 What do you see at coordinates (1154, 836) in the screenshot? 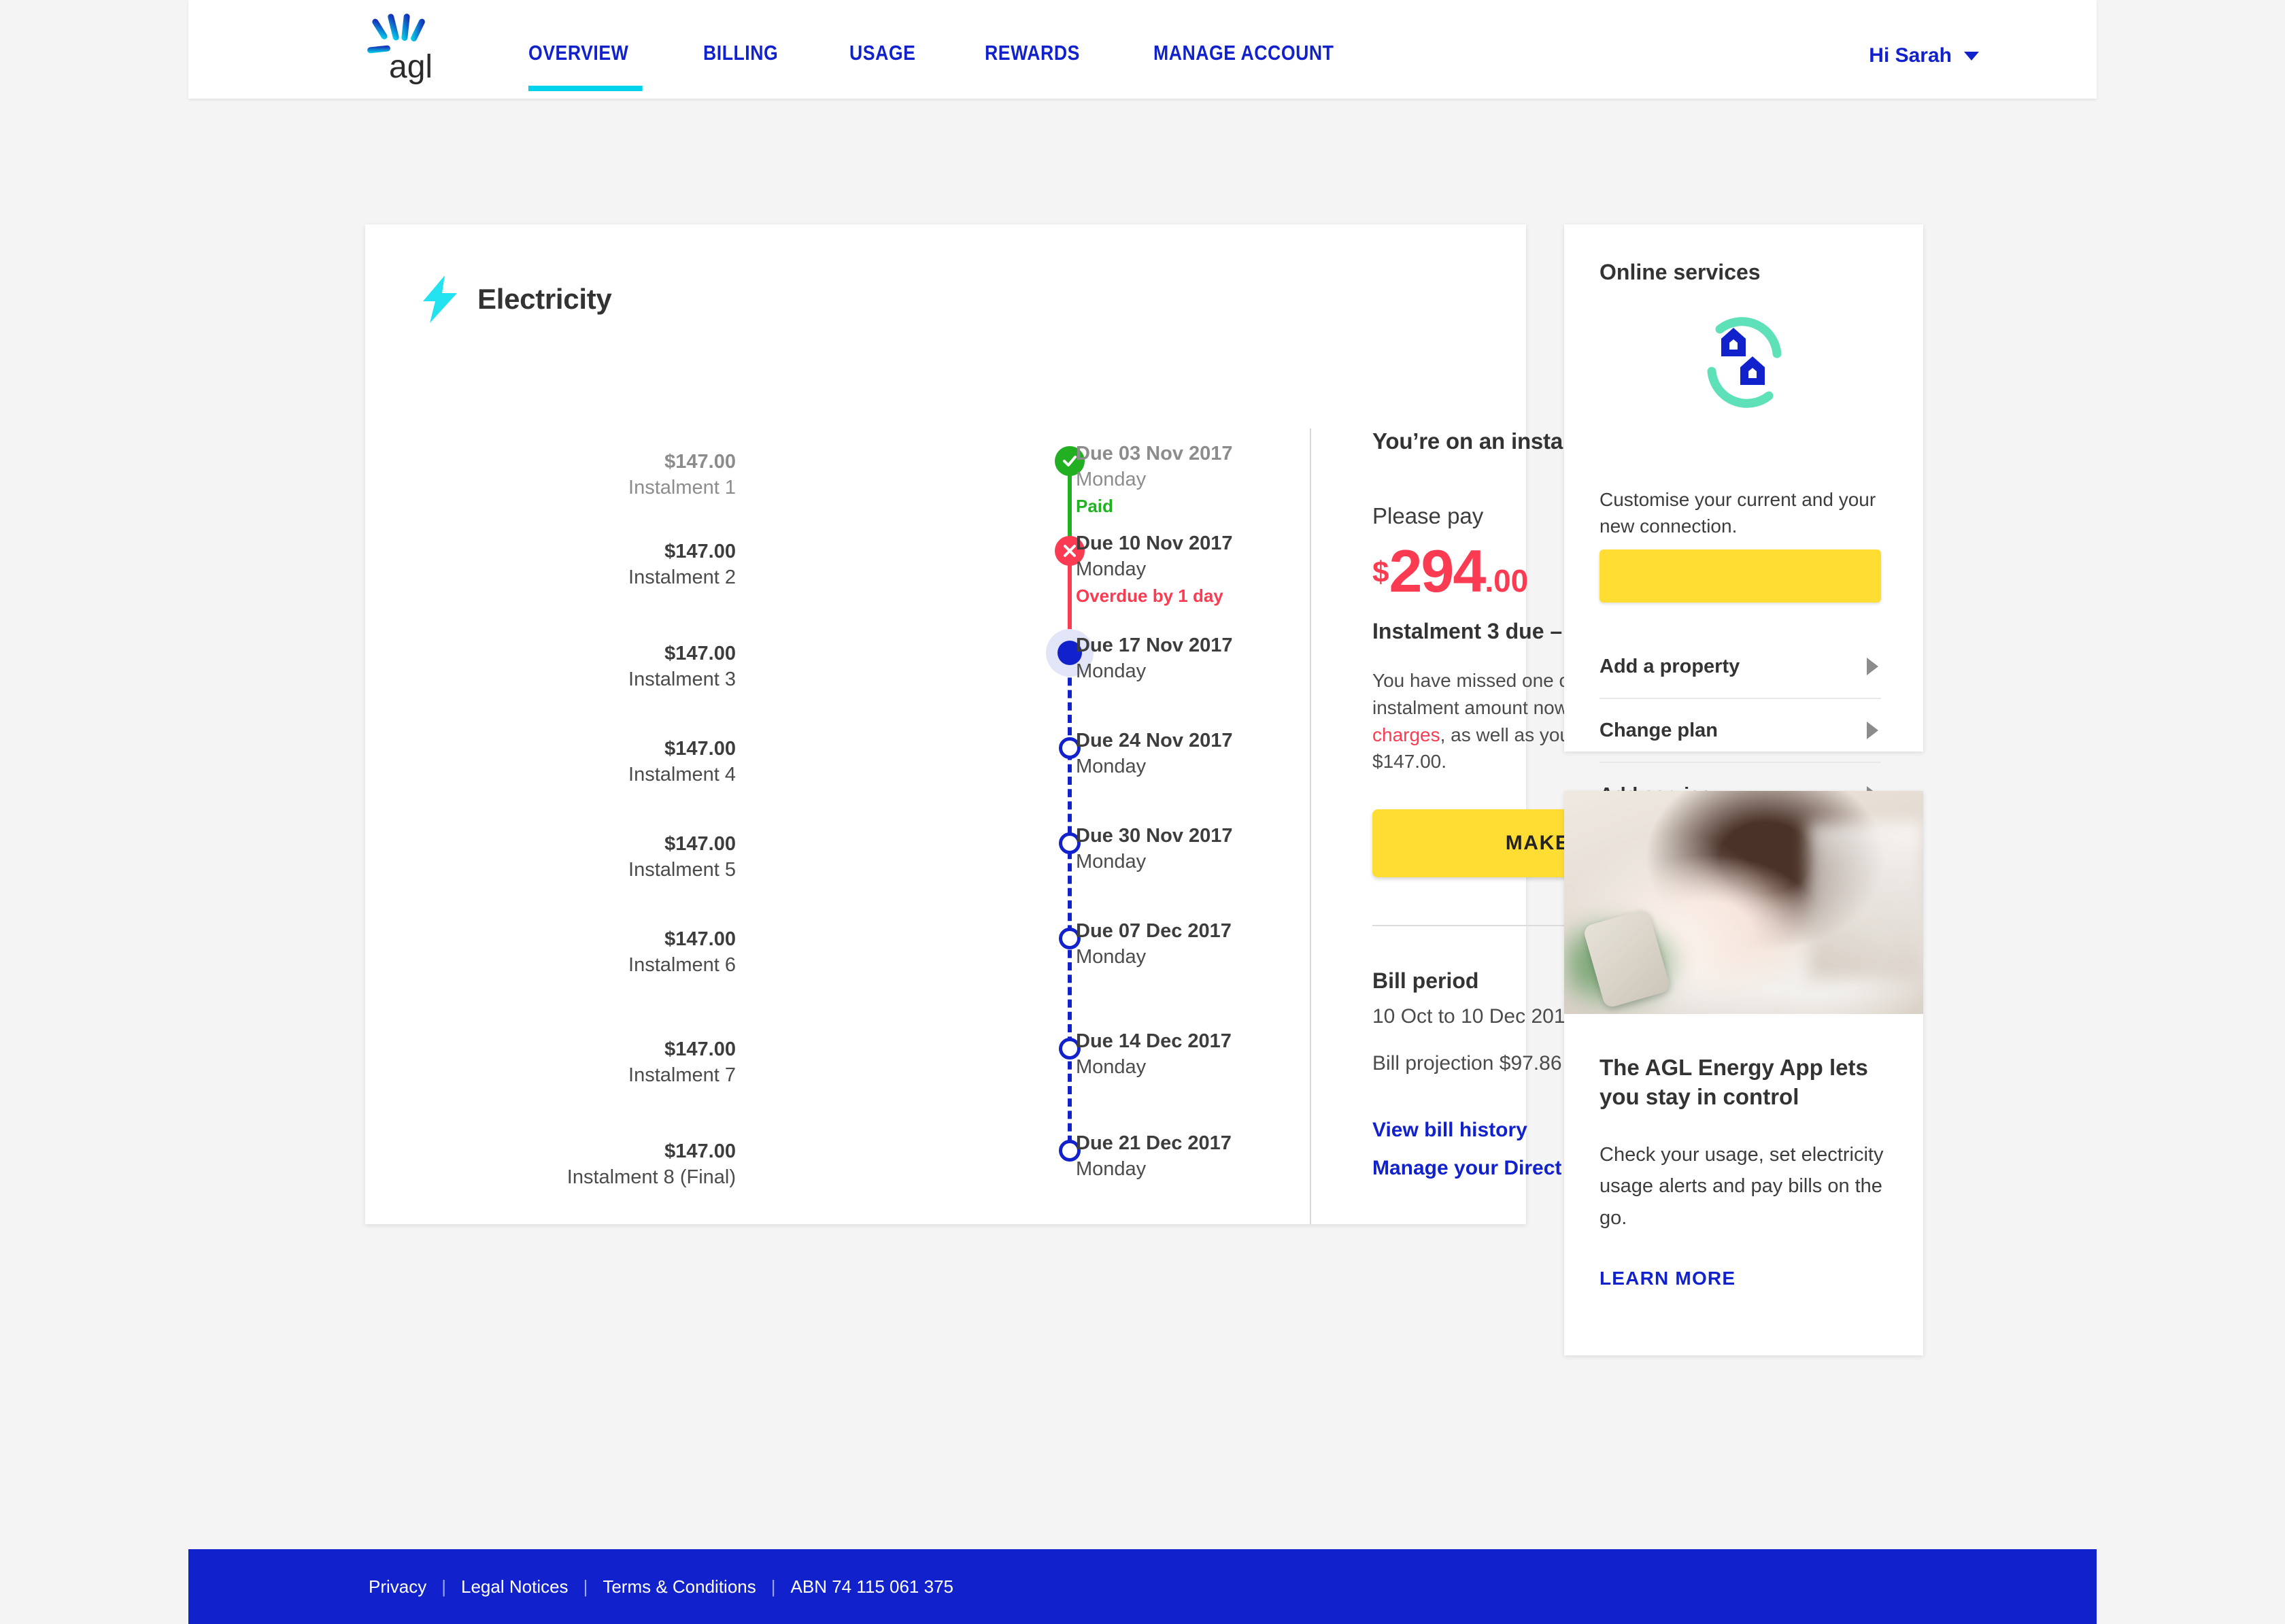
I see `instalment-due-date: Due 30 Nov 2017` at bounding box center [1154, 836].